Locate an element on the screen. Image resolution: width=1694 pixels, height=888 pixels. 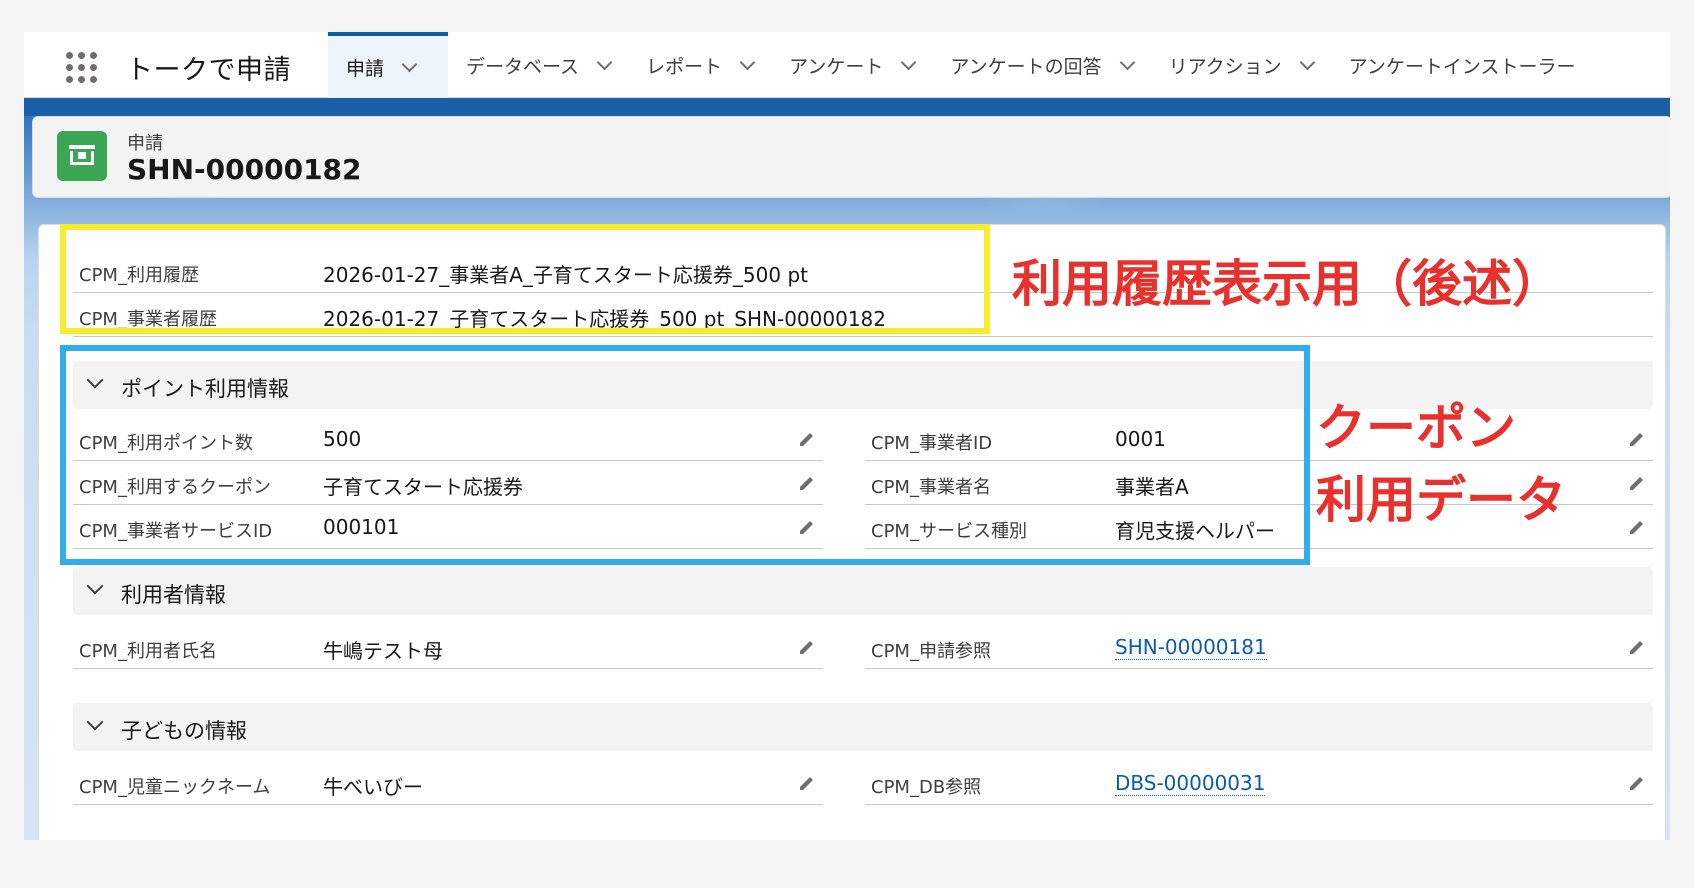
tab-report: レポート is located at coordinates (699, 65).